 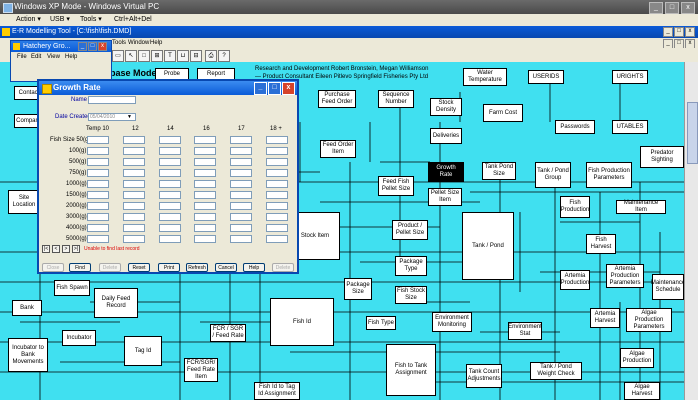 What do you see at coordinates (410, 230) in the screenshot?
I see `entity-product-pellet-size: Product / Pellet Size` at bounding box center [410, 230].